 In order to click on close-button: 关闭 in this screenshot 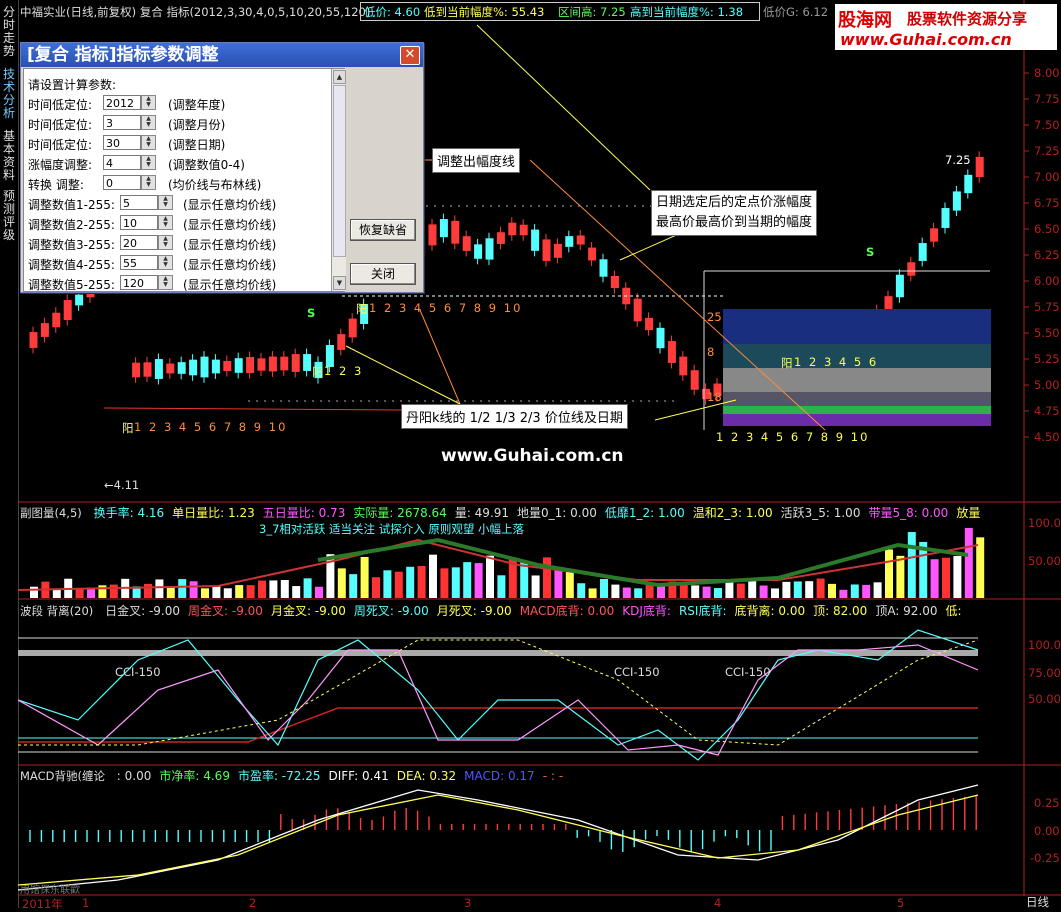, I will do `click(383, 274)`.